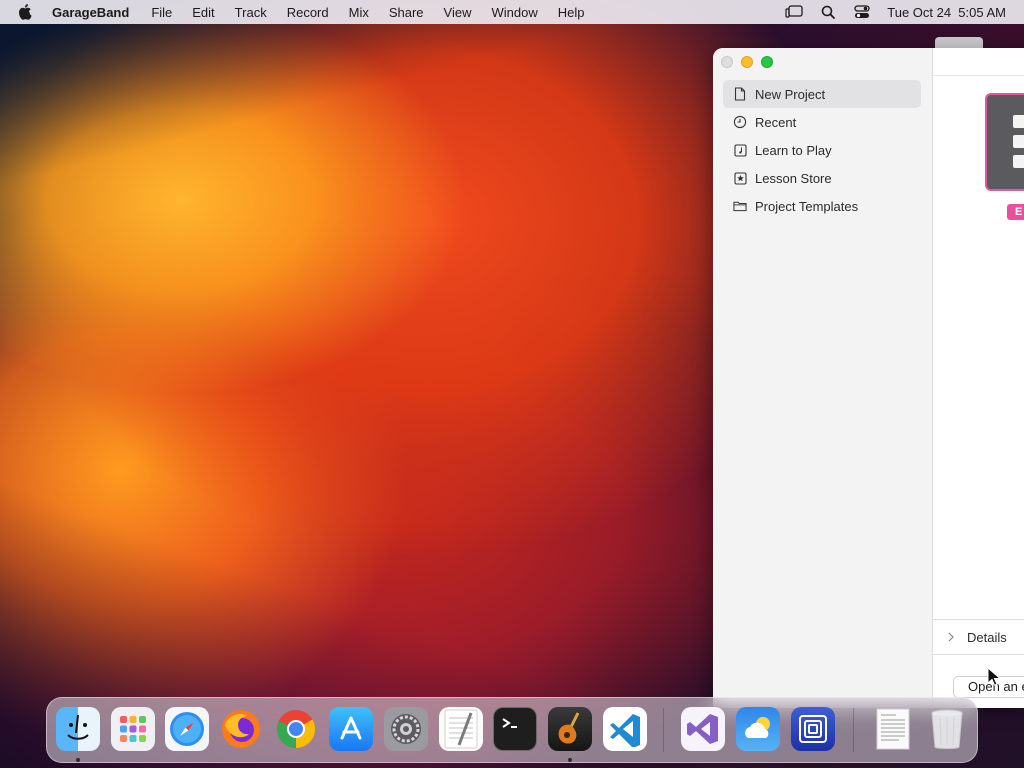 The width and height of the screenshot is (1024, 768). I want to click on dock-trash-icon, so click(947, 729).